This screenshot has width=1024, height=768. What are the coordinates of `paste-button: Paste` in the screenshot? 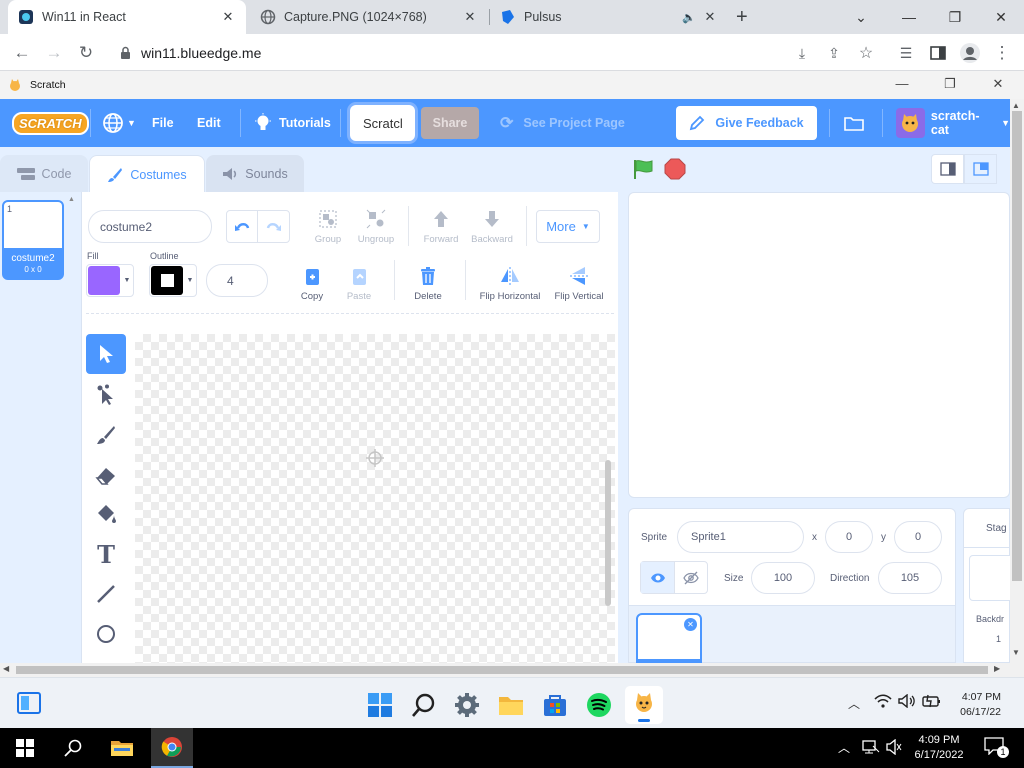 It's located at (359, 283).